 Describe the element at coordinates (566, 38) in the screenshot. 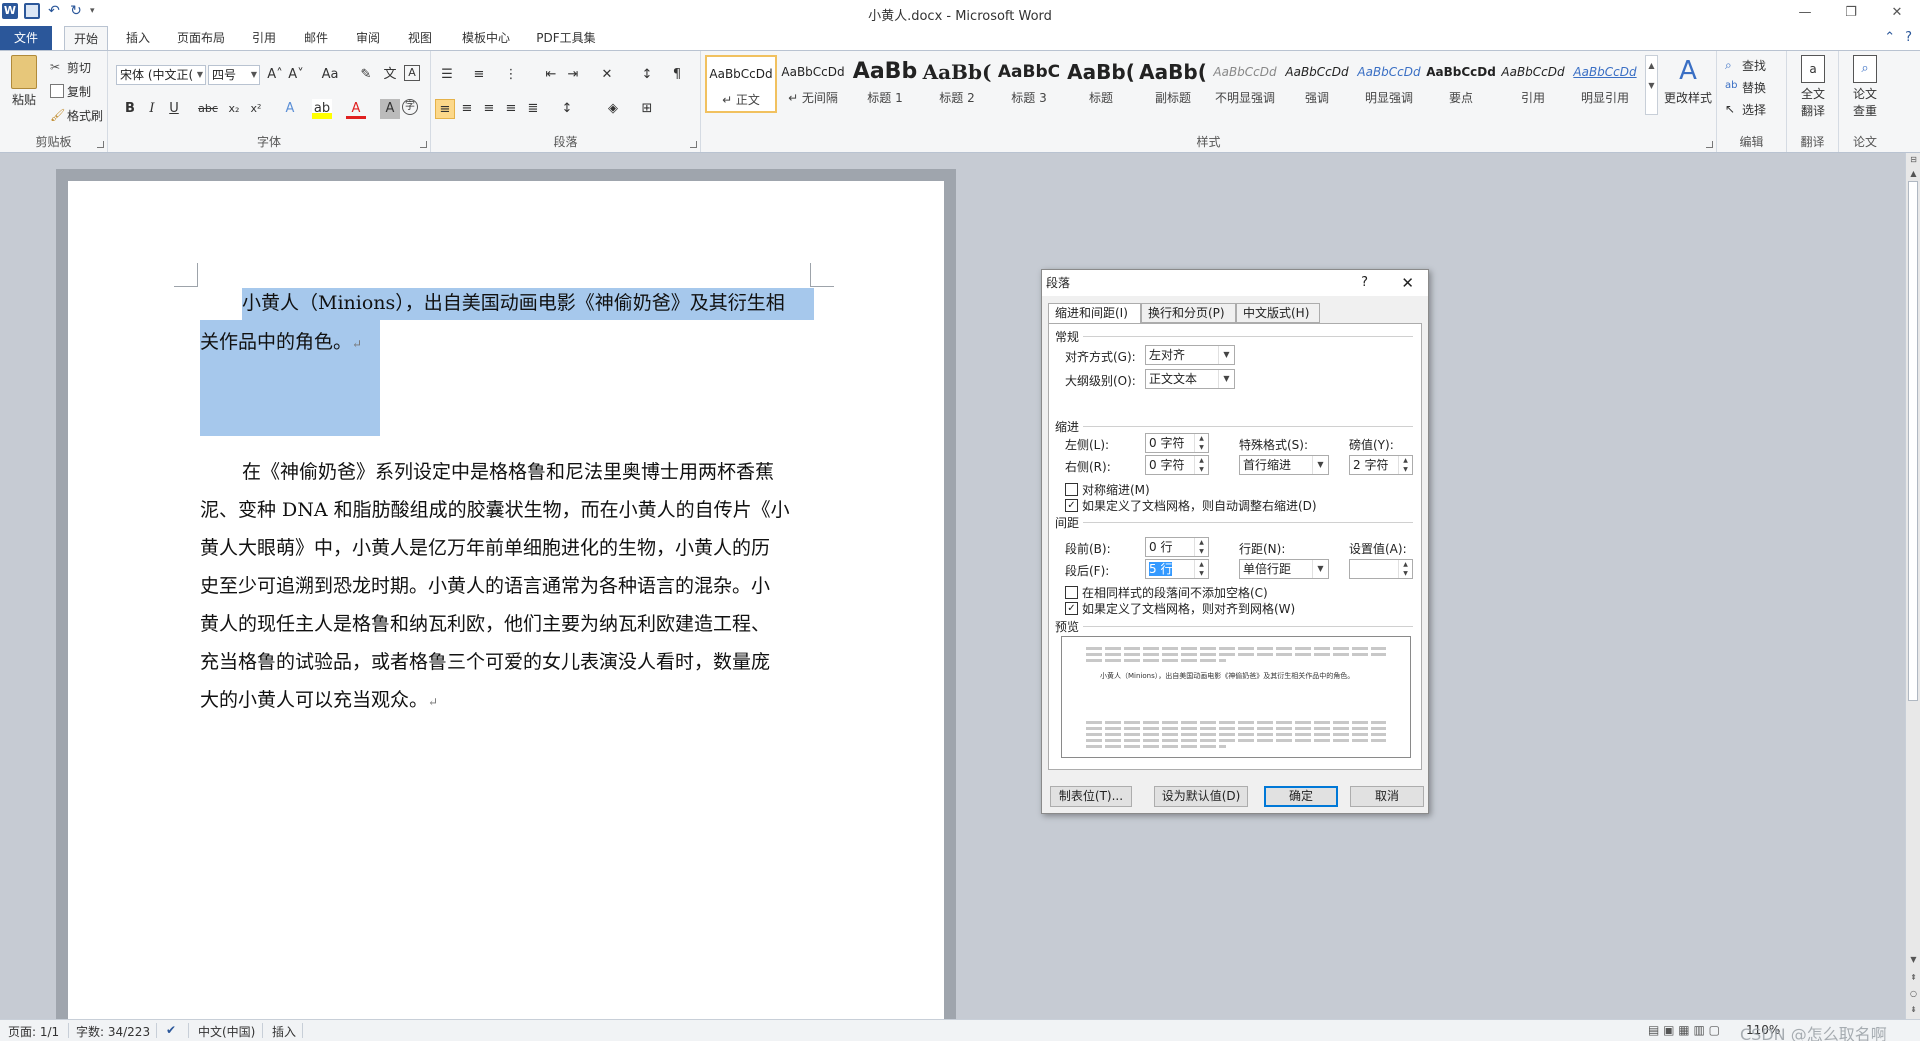

I see `tab-pdf-tools: PDF工具集` at that location.